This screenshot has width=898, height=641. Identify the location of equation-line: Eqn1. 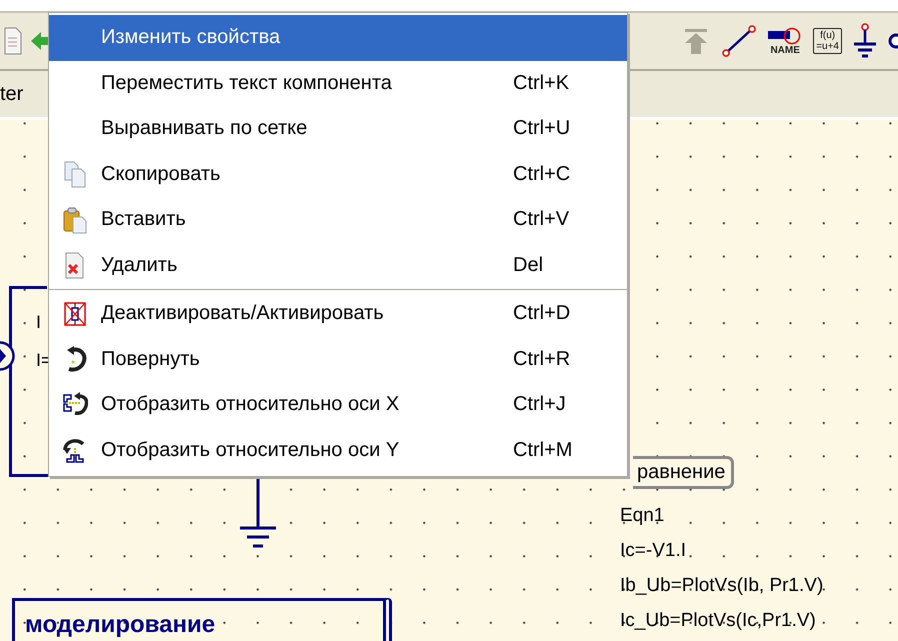
(642, 516).